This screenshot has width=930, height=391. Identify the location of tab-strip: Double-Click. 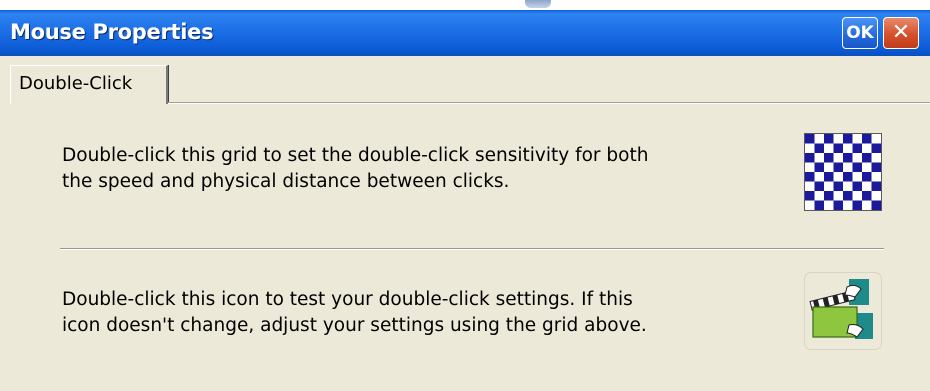
(465, 80).